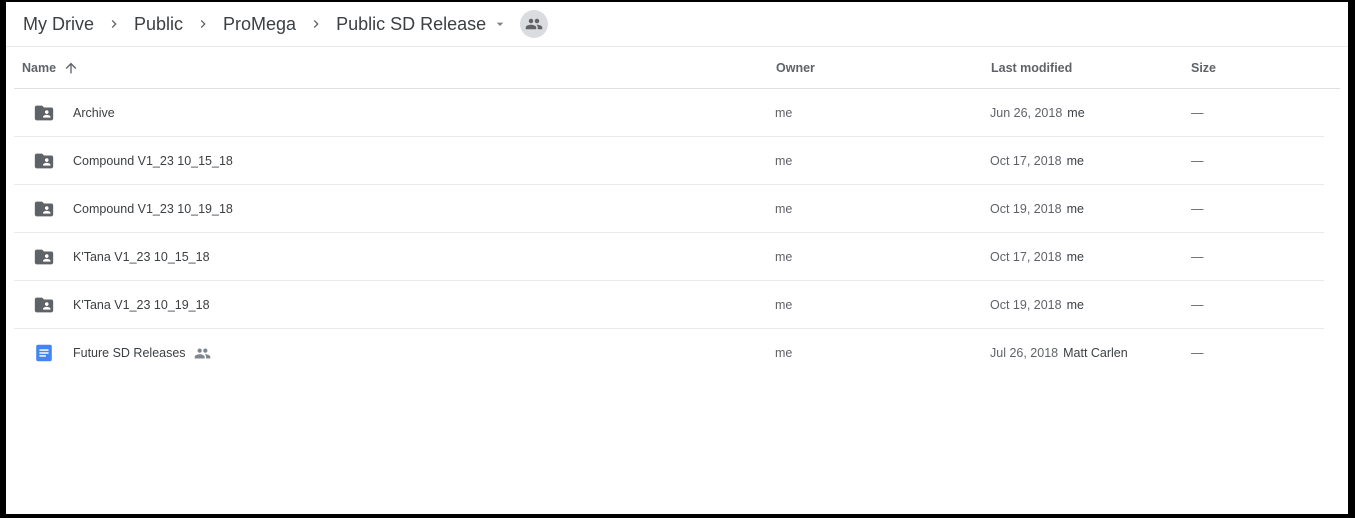  What do you see at coordinates (141, 305) in the screenshot?
I see `file-name: K'Tana V1_23 10_19_18` at bounding box center [141, 305].